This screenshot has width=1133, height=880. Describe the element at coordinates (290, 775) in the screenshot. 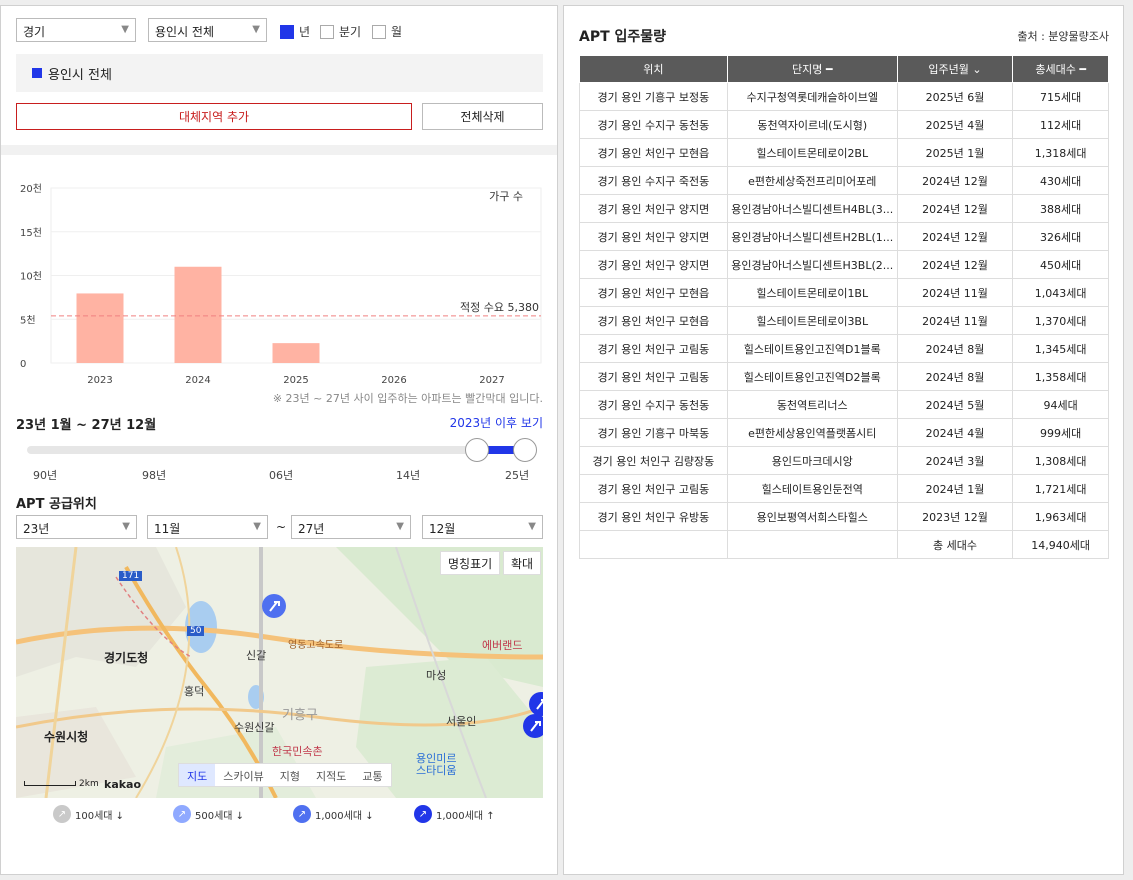

I see `map-tab-terrain: 지형` at that location.